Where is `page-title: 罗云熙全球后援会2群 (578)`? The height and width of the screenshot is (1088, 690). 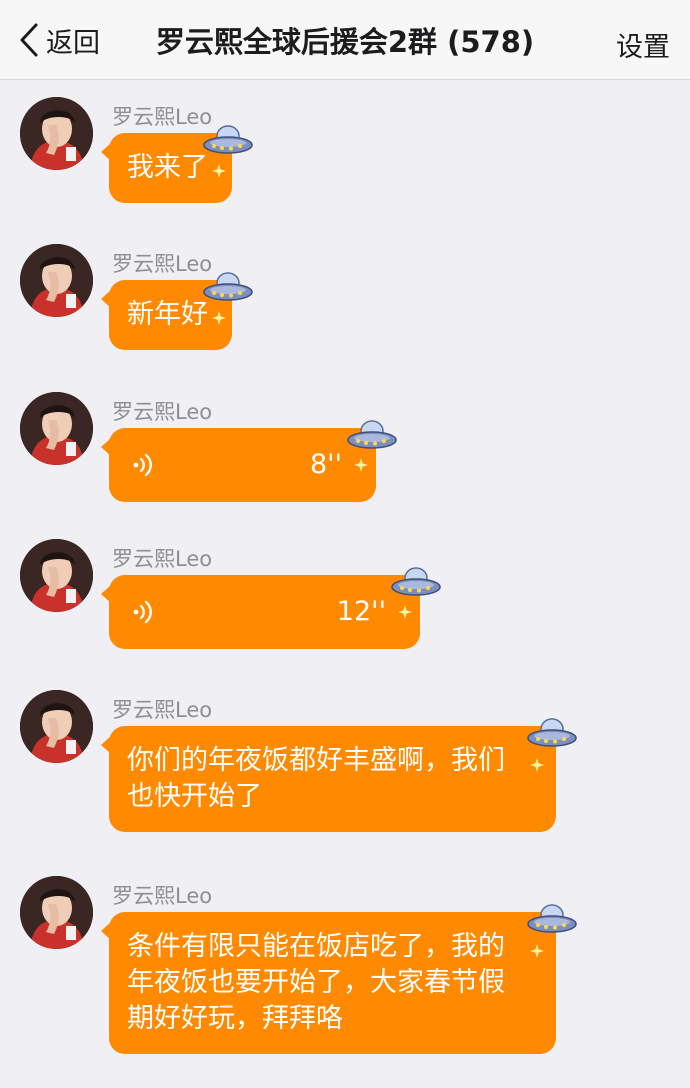
page-title: 罗云熙全球后援会2群 (578) is located at coordinates (345, 42).